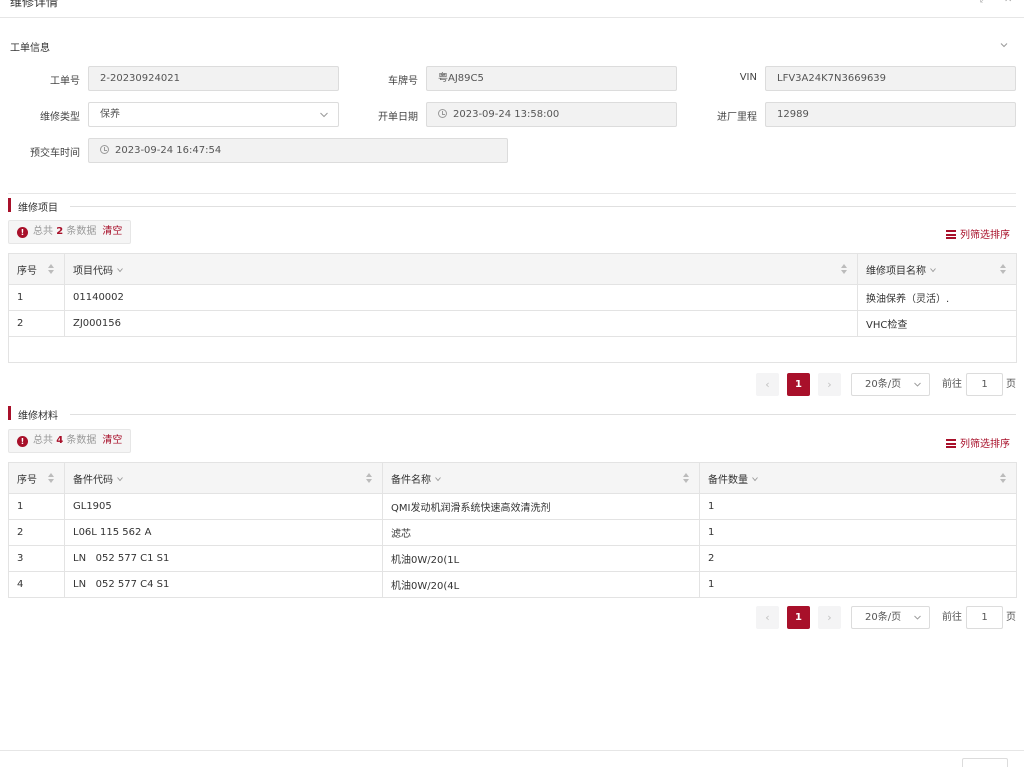 The height and width of the screenshot is (767, 1024). I want to click on goto-label: 前往, so click(952, 617).